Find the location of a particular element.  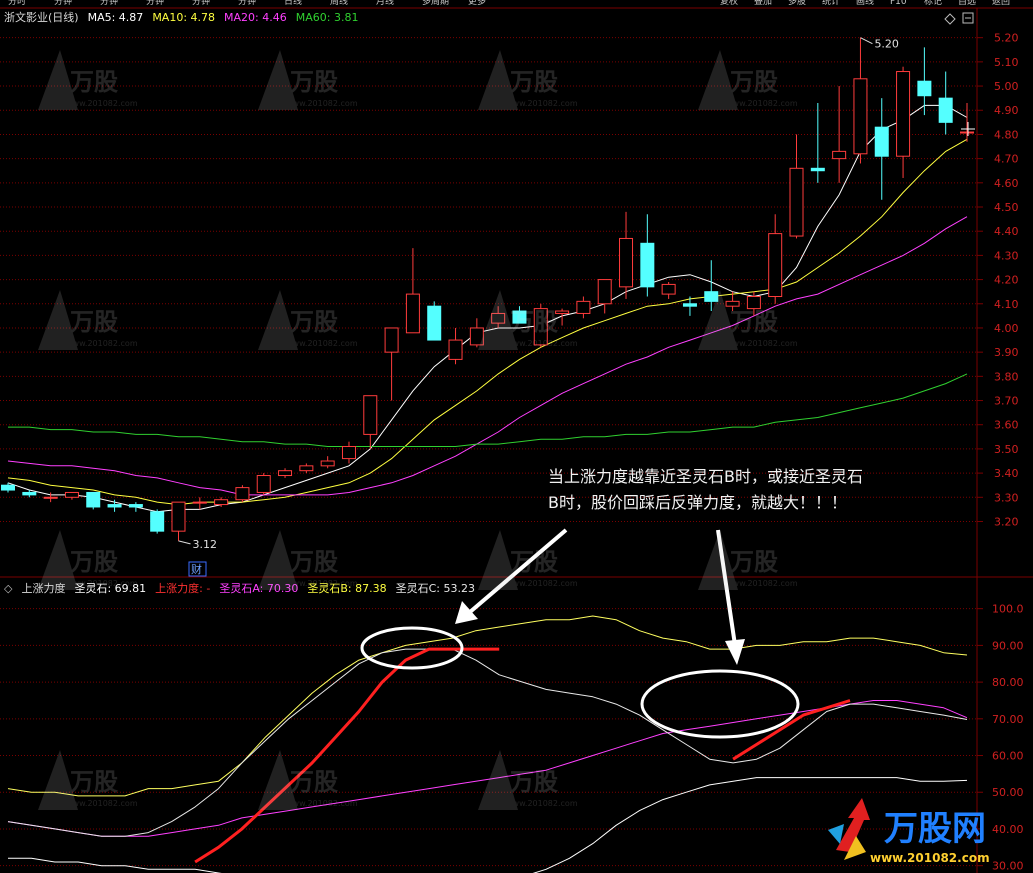

annotation-line-2: B时，股价回踩后反弹力度，就越大！！！ is located at coordinates (697, 502).